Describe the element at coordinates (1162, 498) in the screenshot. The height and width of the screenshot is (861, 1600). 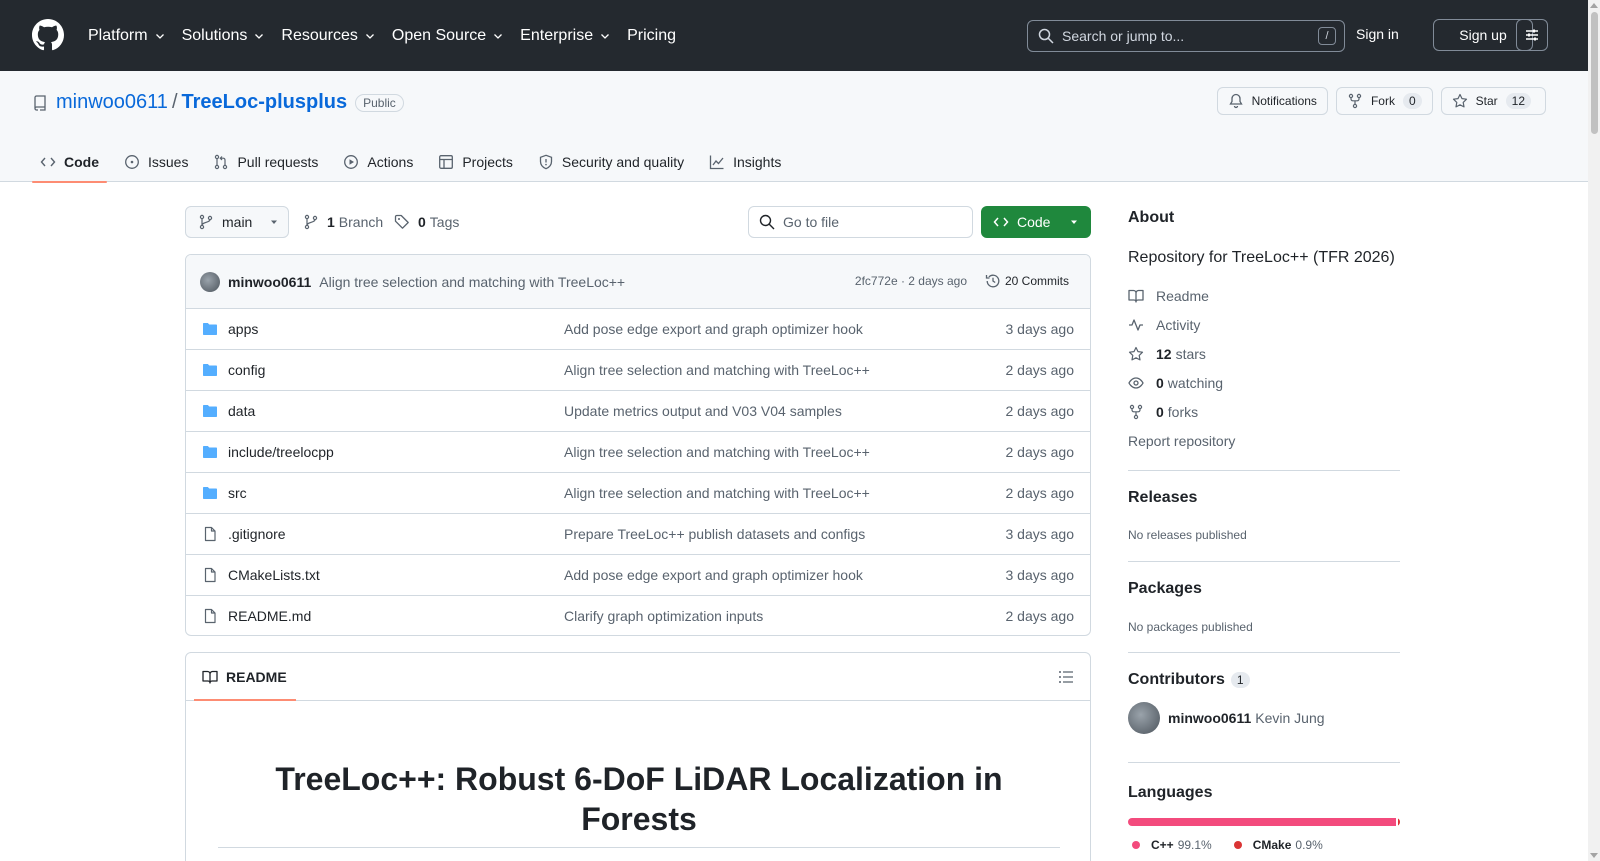
I see `releases-heading: Releases` at that location.